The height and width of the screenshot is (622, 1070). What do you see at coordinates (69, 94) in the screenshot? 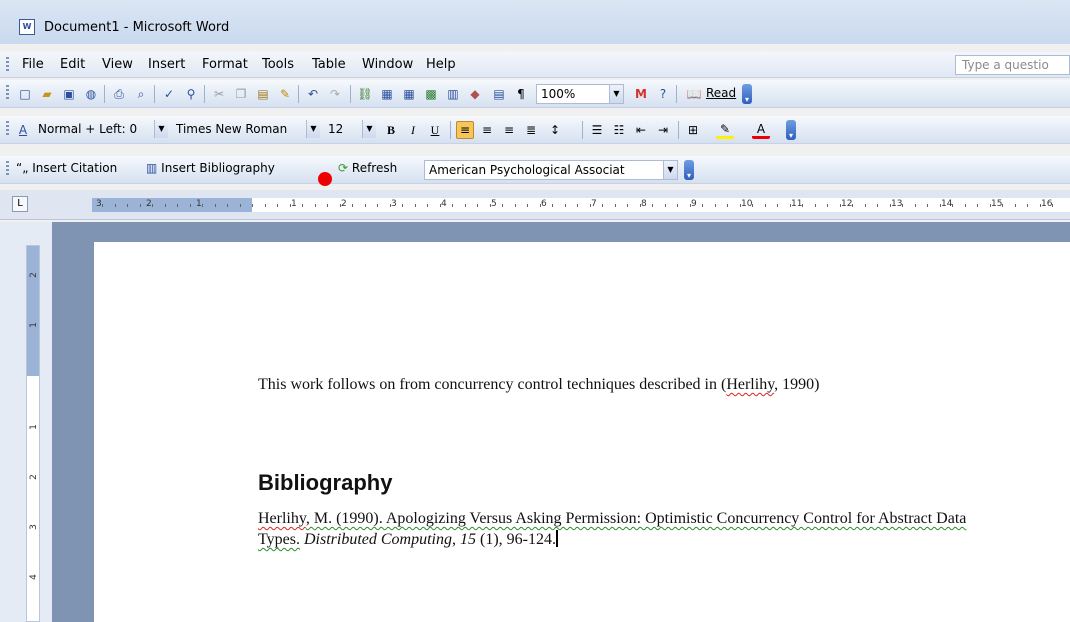
I see `save-icon: ▣` at bounding box center [69, 94].